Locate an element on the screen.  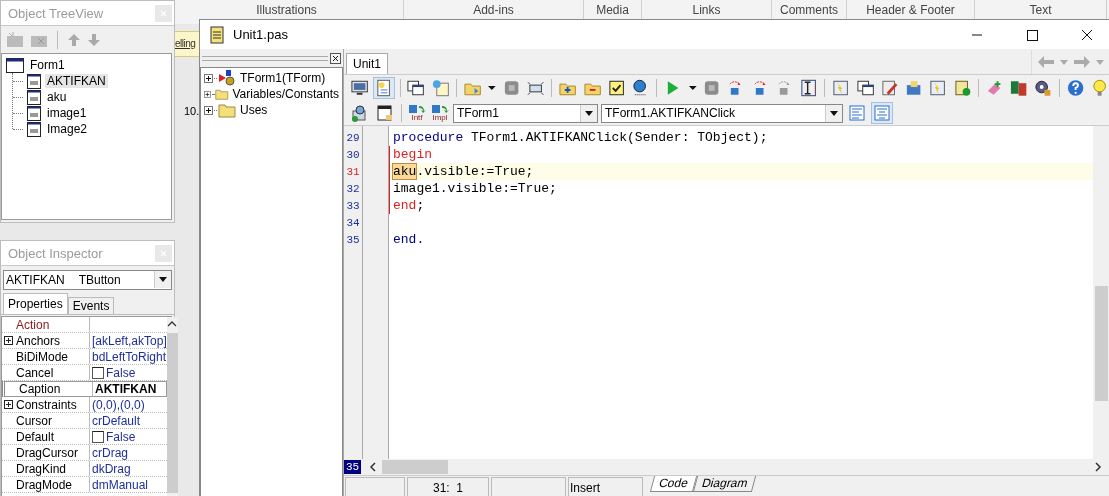
line-number: 35 is located at coordinates (353, 239).